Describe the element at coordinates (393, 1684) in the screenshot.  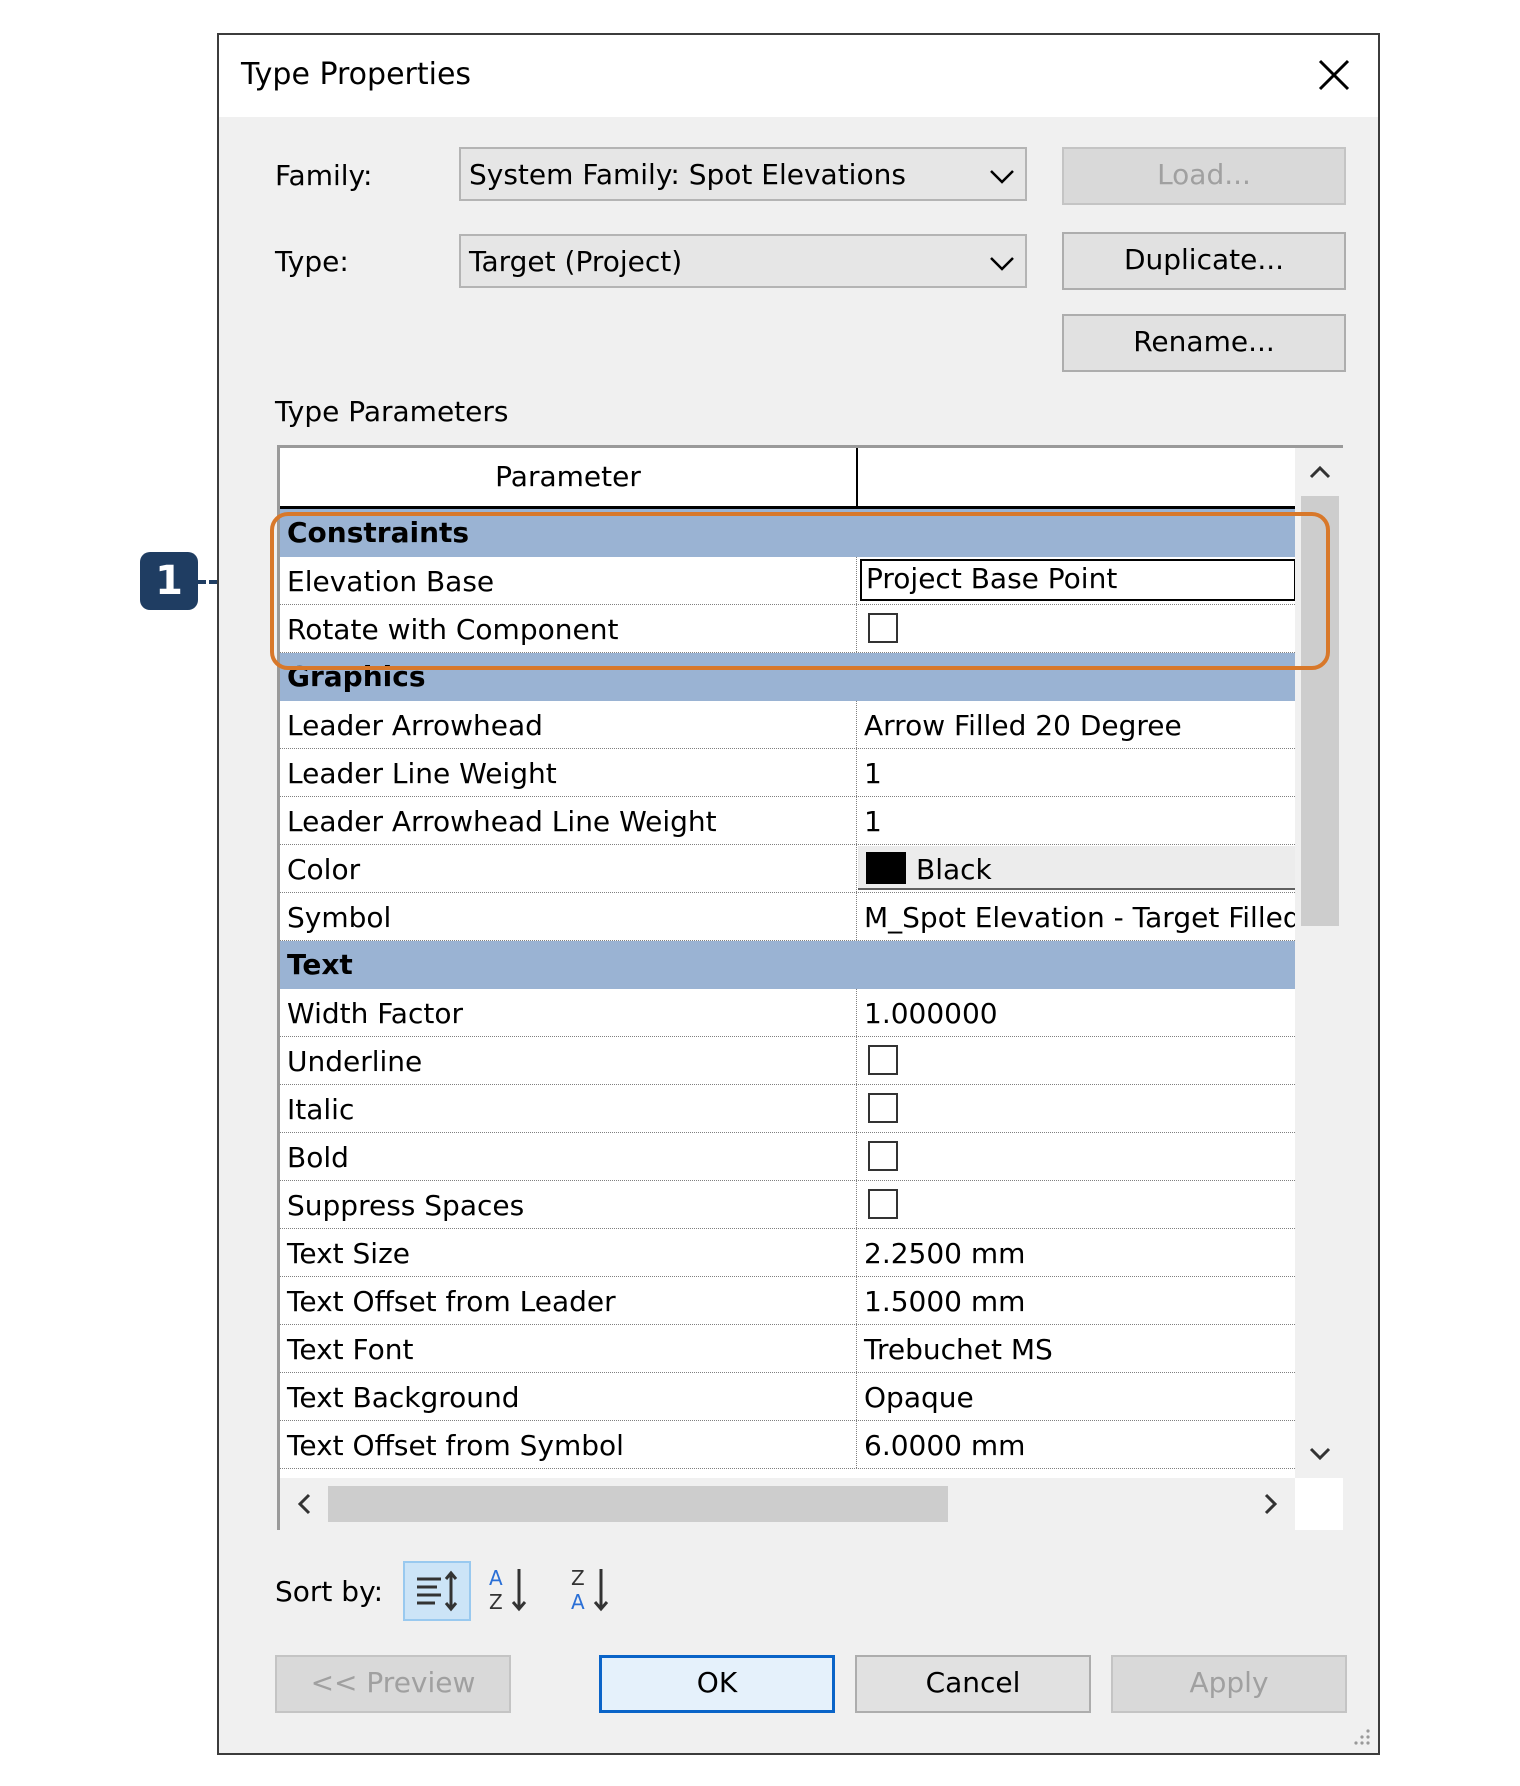
I see `preview-button: << Preview` at that location.